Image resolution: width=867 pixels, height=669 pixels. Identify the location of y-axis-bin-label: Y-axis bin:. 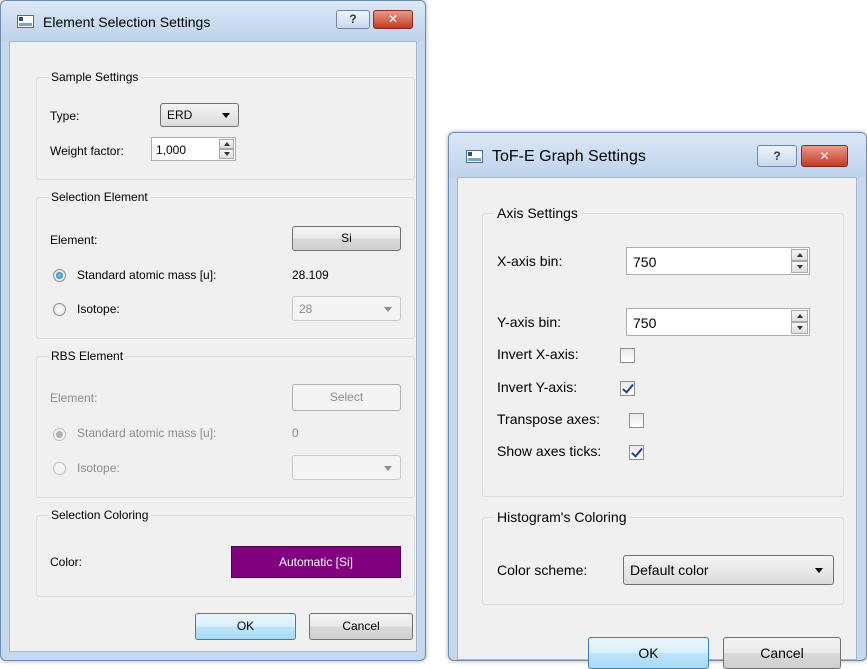
(529, 322).